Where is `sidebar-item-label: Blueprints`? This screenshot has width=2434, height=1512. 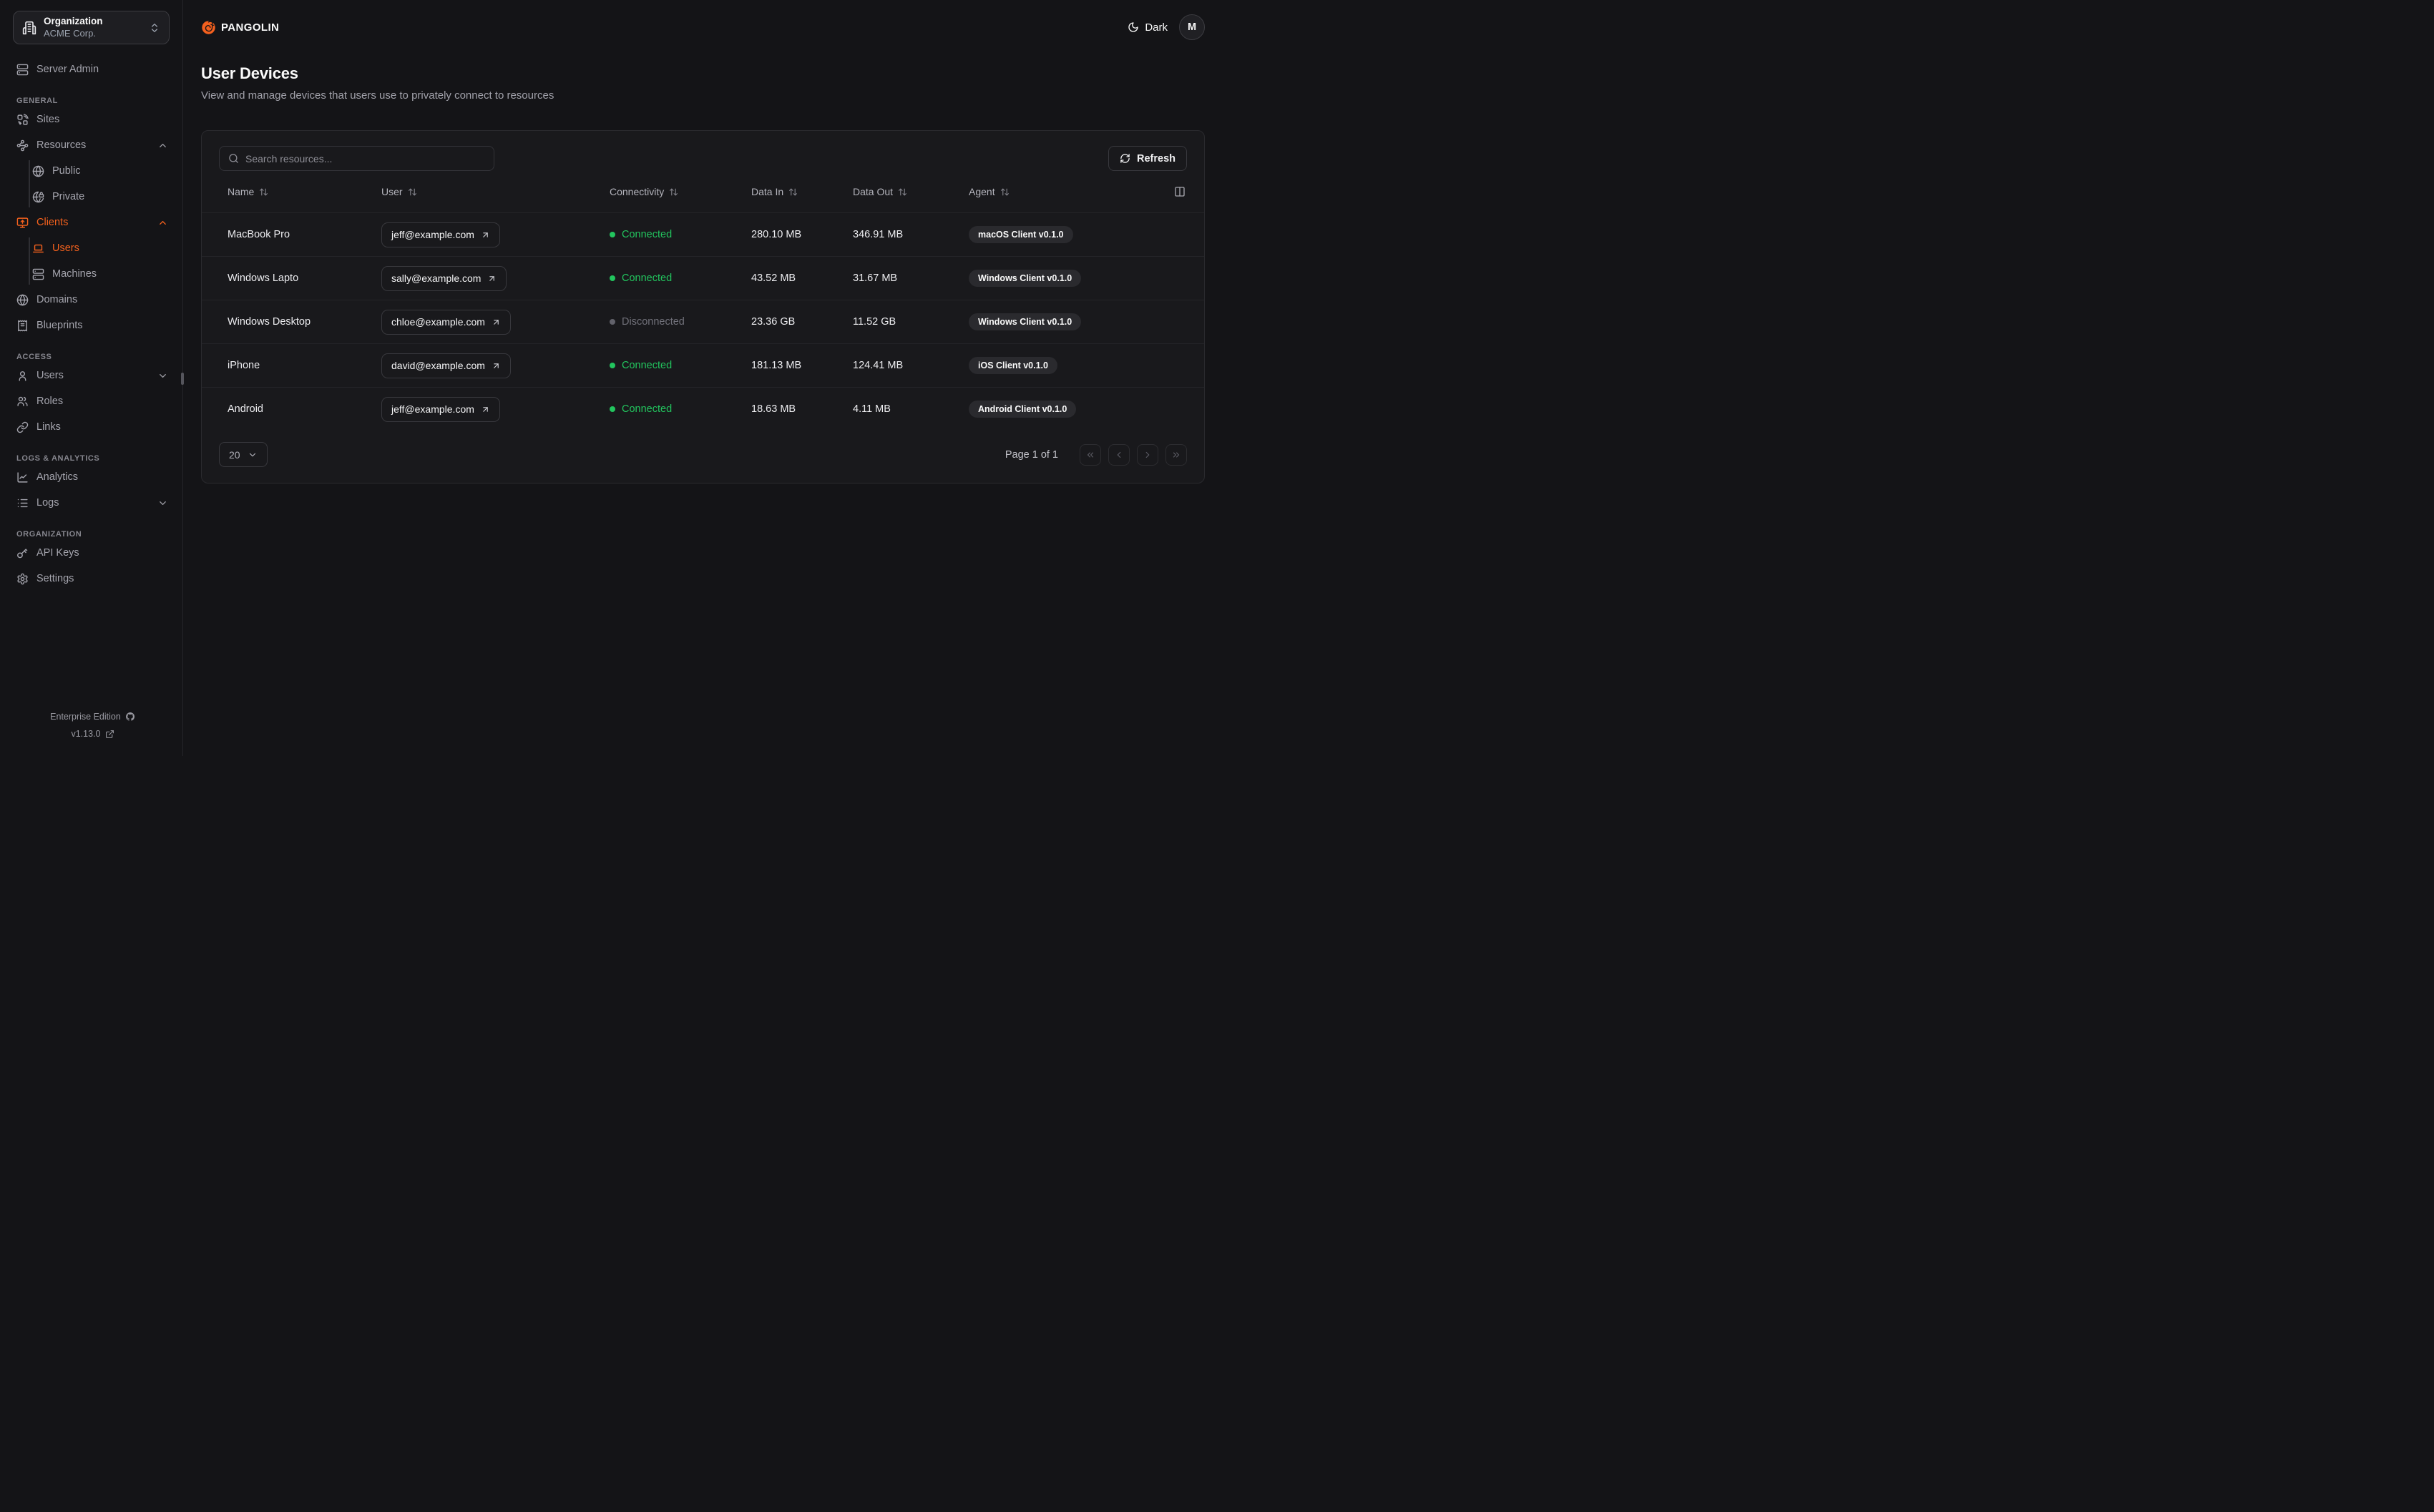 sidebar-item-label: Blueprints is located at coordinates (59, 325).